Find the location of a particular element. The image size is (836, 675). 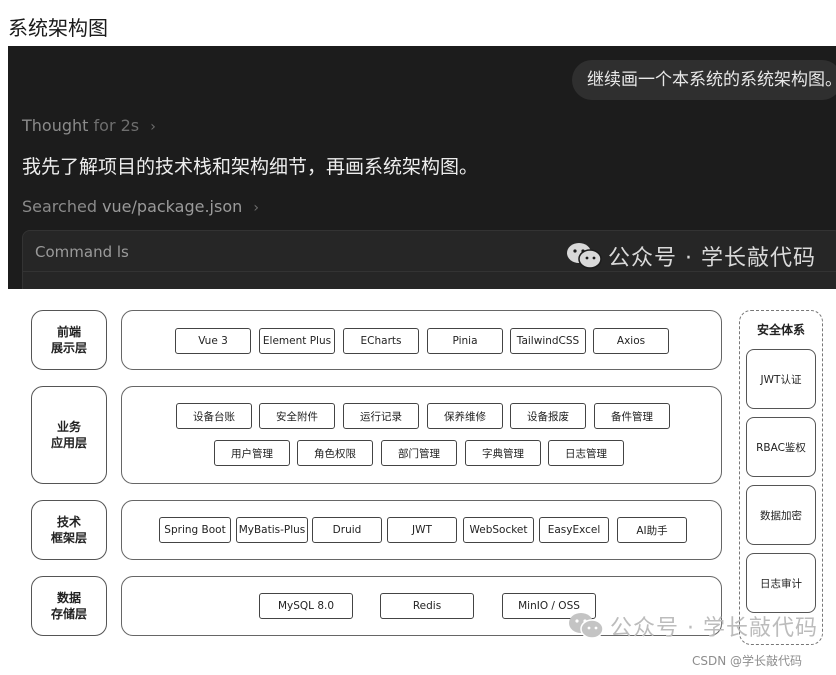

layer-label: 数据 存储层 is located at coordinates (69, 606).